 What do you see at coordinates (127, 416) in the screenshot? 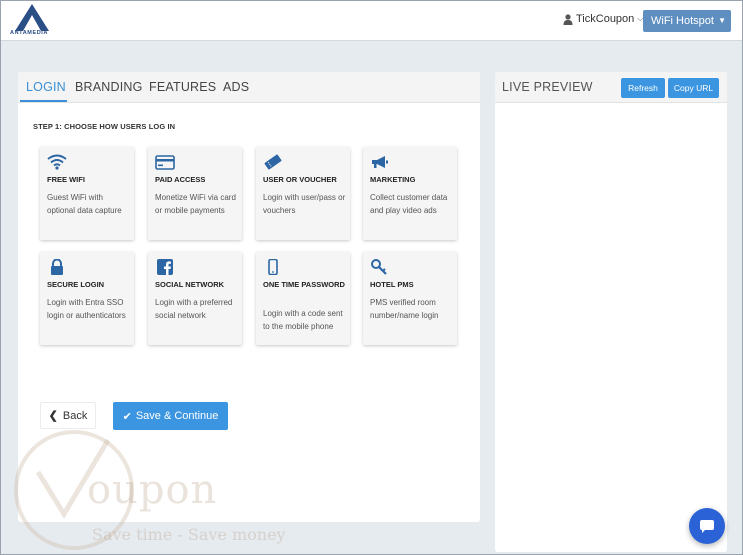
I see `check-icon: ✔` at bounding box center [127, 416].